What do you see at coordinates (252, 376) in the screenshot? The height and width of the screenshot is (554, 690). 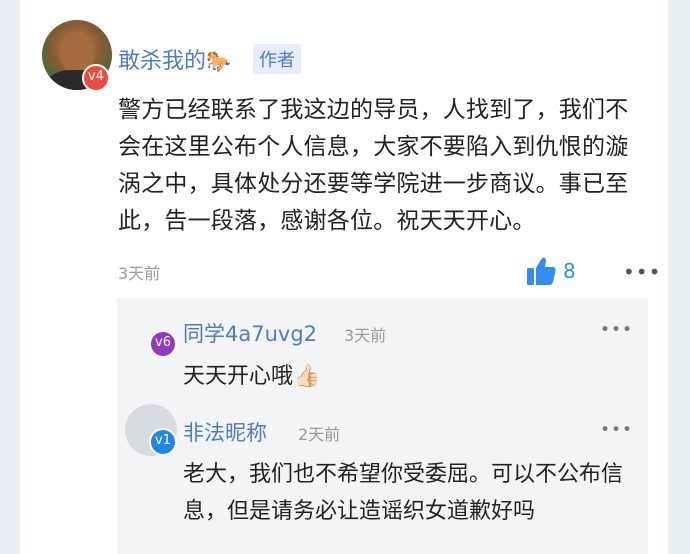 I see `reply-text: 天天开心哦👍🏻` at bounding box center [252, 376].